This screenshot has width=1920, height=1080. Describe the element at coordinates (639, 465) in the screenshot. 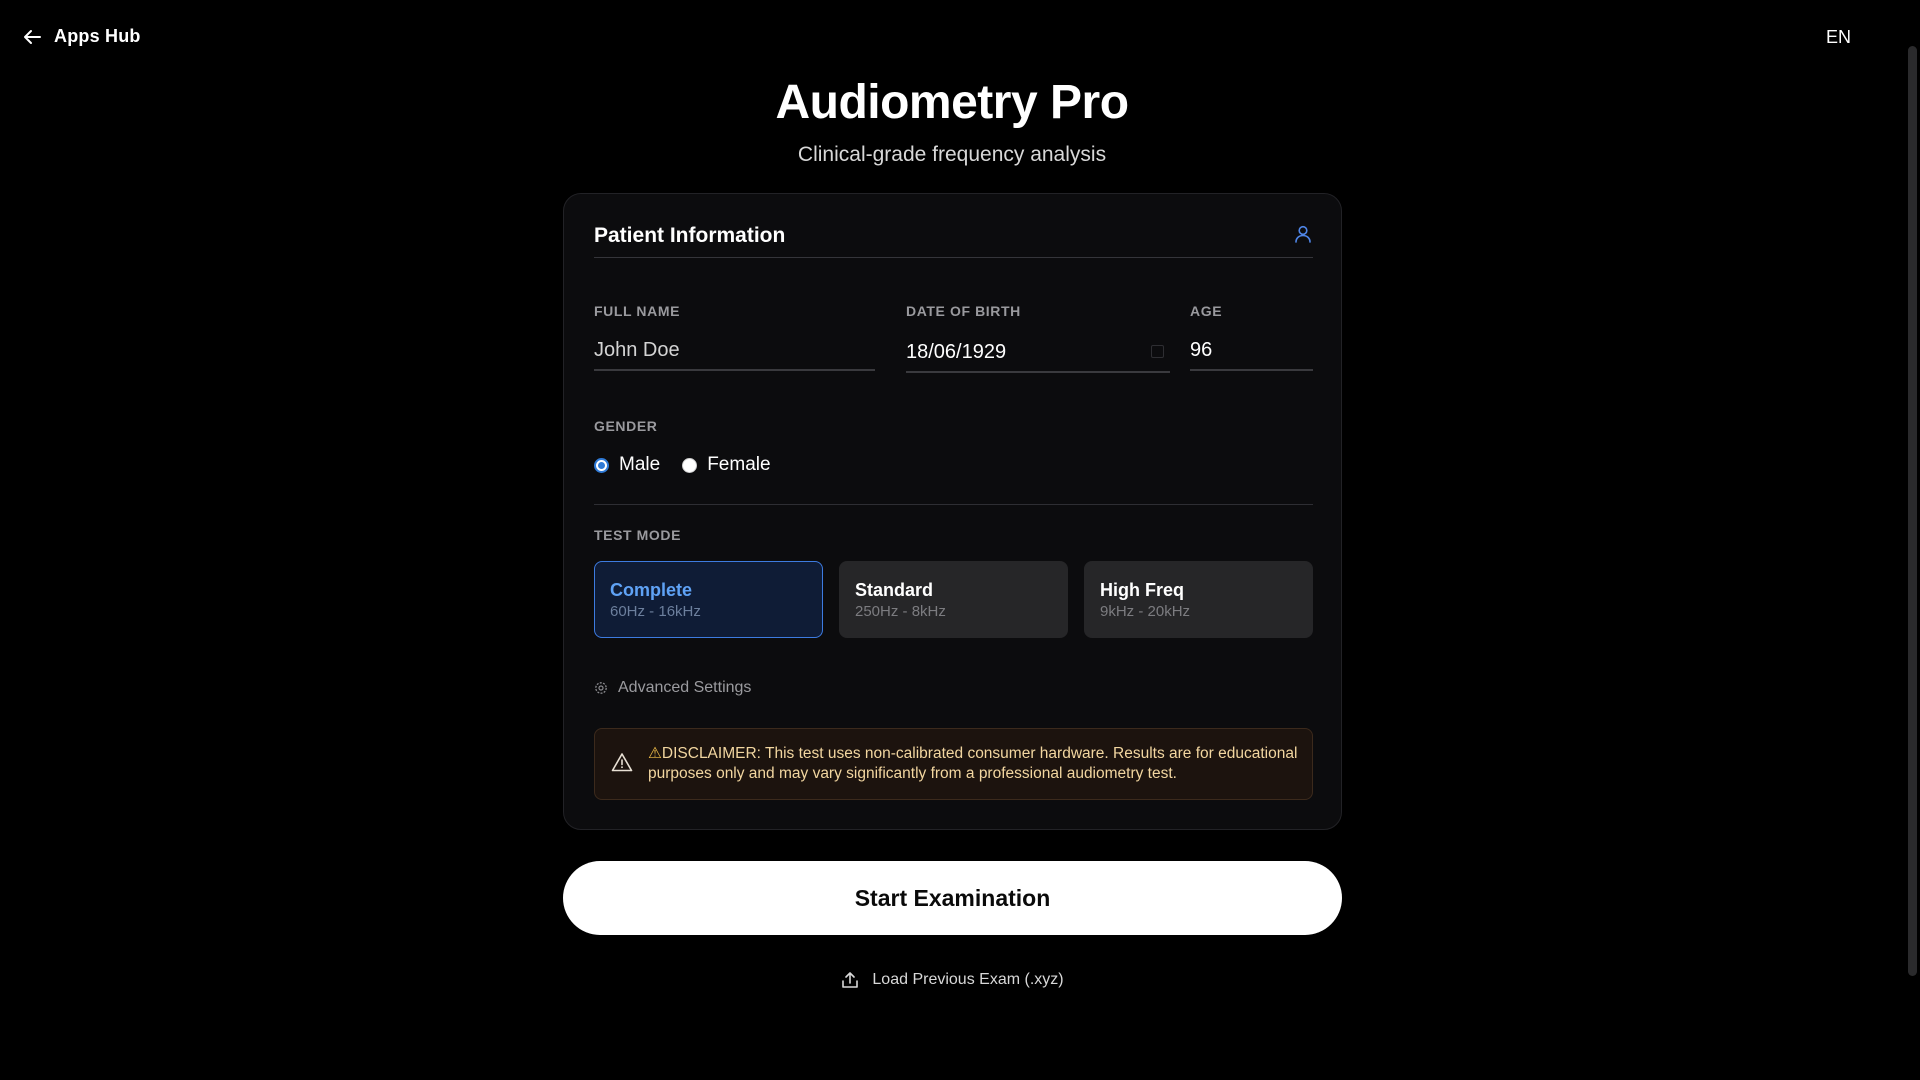

I see `male-radio-label: Male` at that location.